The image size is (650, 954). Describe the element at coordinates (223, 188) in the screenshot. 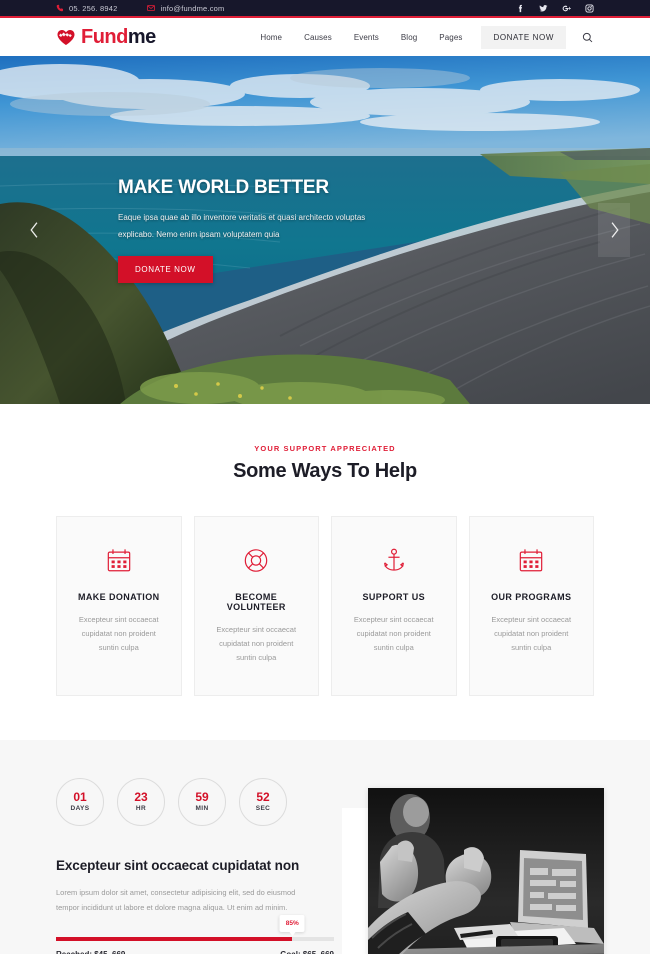

I see `hero-title: MAKE WORLD BETTER` at that location.